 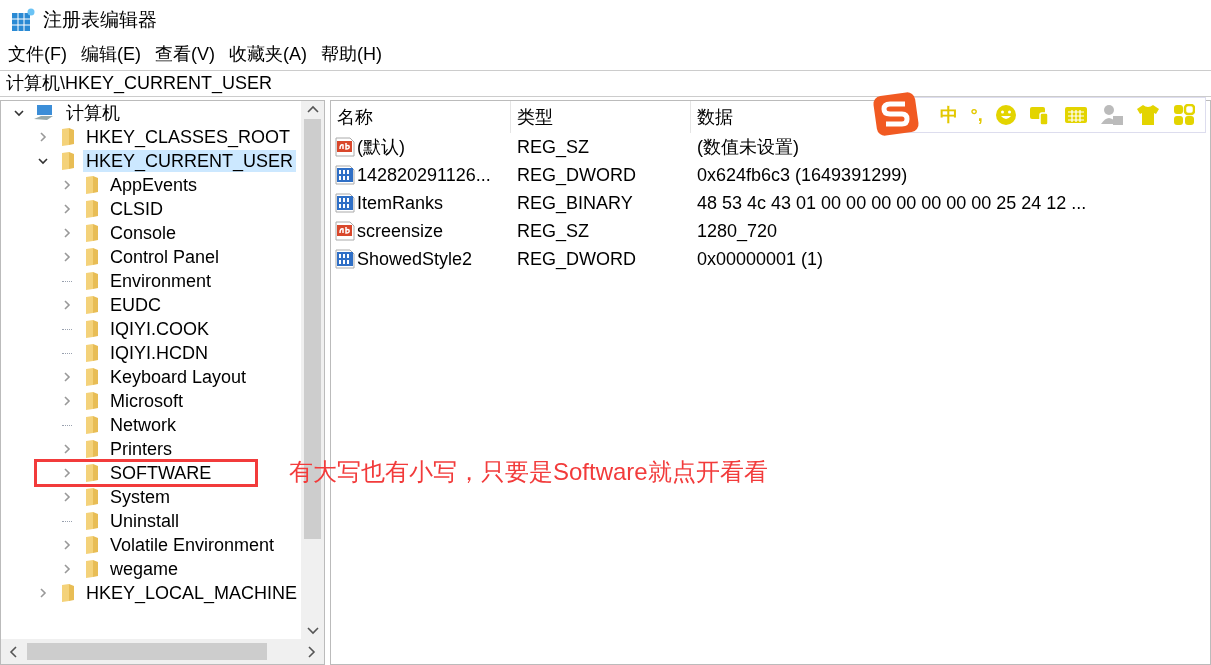 What do you see at coordinates (268, 54) in the screenshot?
I see `menu-item: 收藏夹(A)` at bounding box center [268, 54].